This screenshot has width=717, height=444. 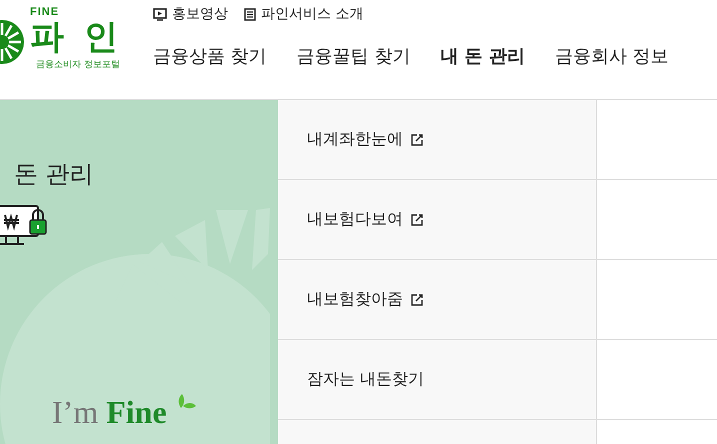 I want to click on top-link: 홍보영상, so click(x=190, y=14).